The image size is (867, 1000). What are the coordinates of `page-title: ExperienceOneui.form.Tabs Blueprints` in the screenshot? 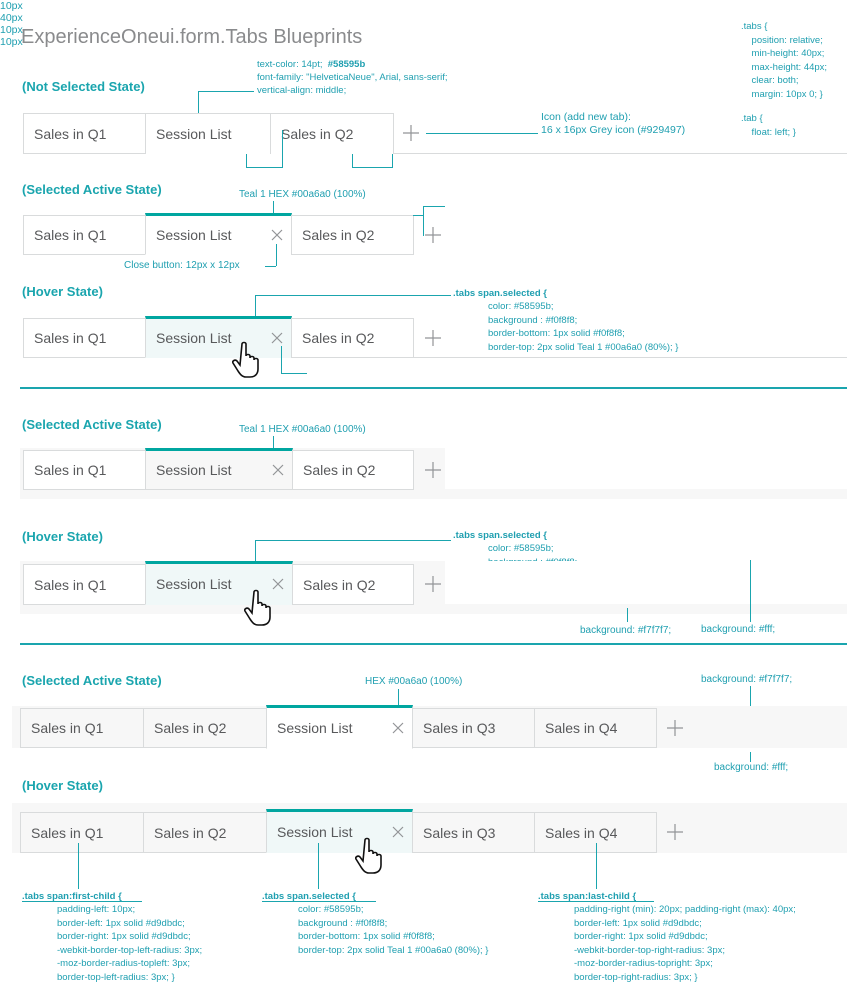 It's located at (192, 37).